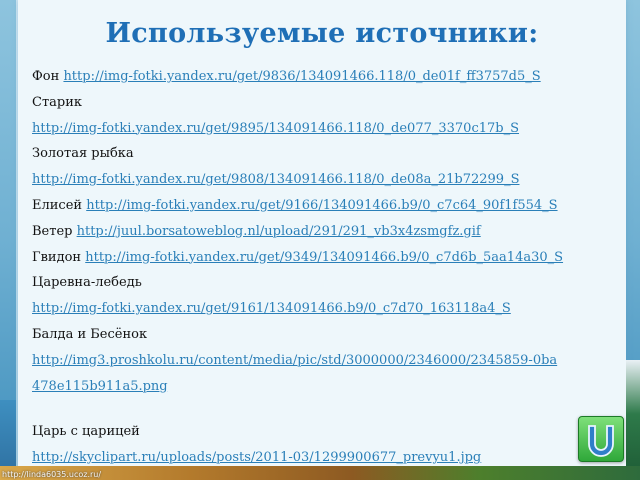 This screenshot has width=640, height=480. Describe the element at coordinates (46, 76) in the screenshot. I see `source-label: Фон` at that location.